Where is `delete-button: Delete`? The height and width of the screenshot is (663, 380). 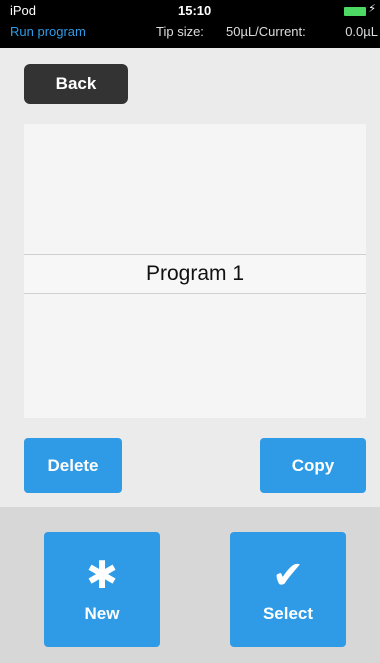
delete-button: Delete is located at coordinates (73, 465).